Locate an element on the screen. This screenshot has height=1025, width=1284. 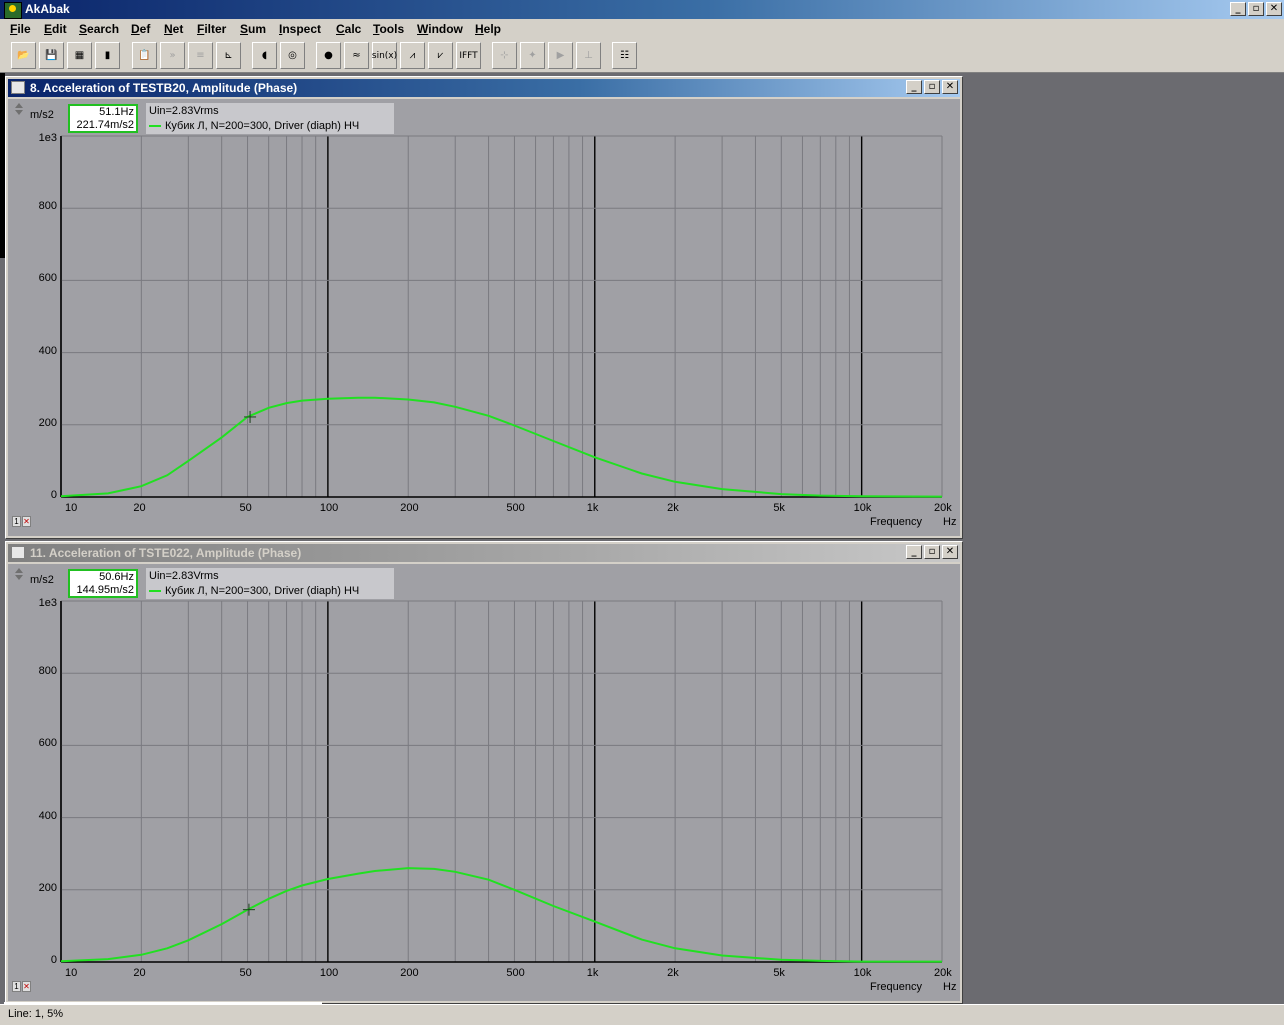
response-up-button: ⩘ is located at coordinates (412, 55).